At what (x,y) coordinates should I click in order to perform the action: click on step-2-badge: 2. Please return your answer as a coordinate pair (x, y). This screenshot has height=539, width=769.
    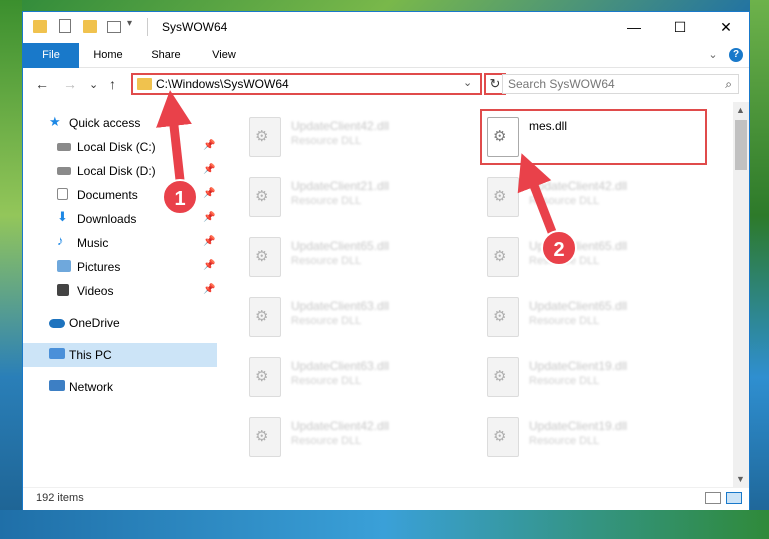
    Looking at the image, I should click on (559, 248).